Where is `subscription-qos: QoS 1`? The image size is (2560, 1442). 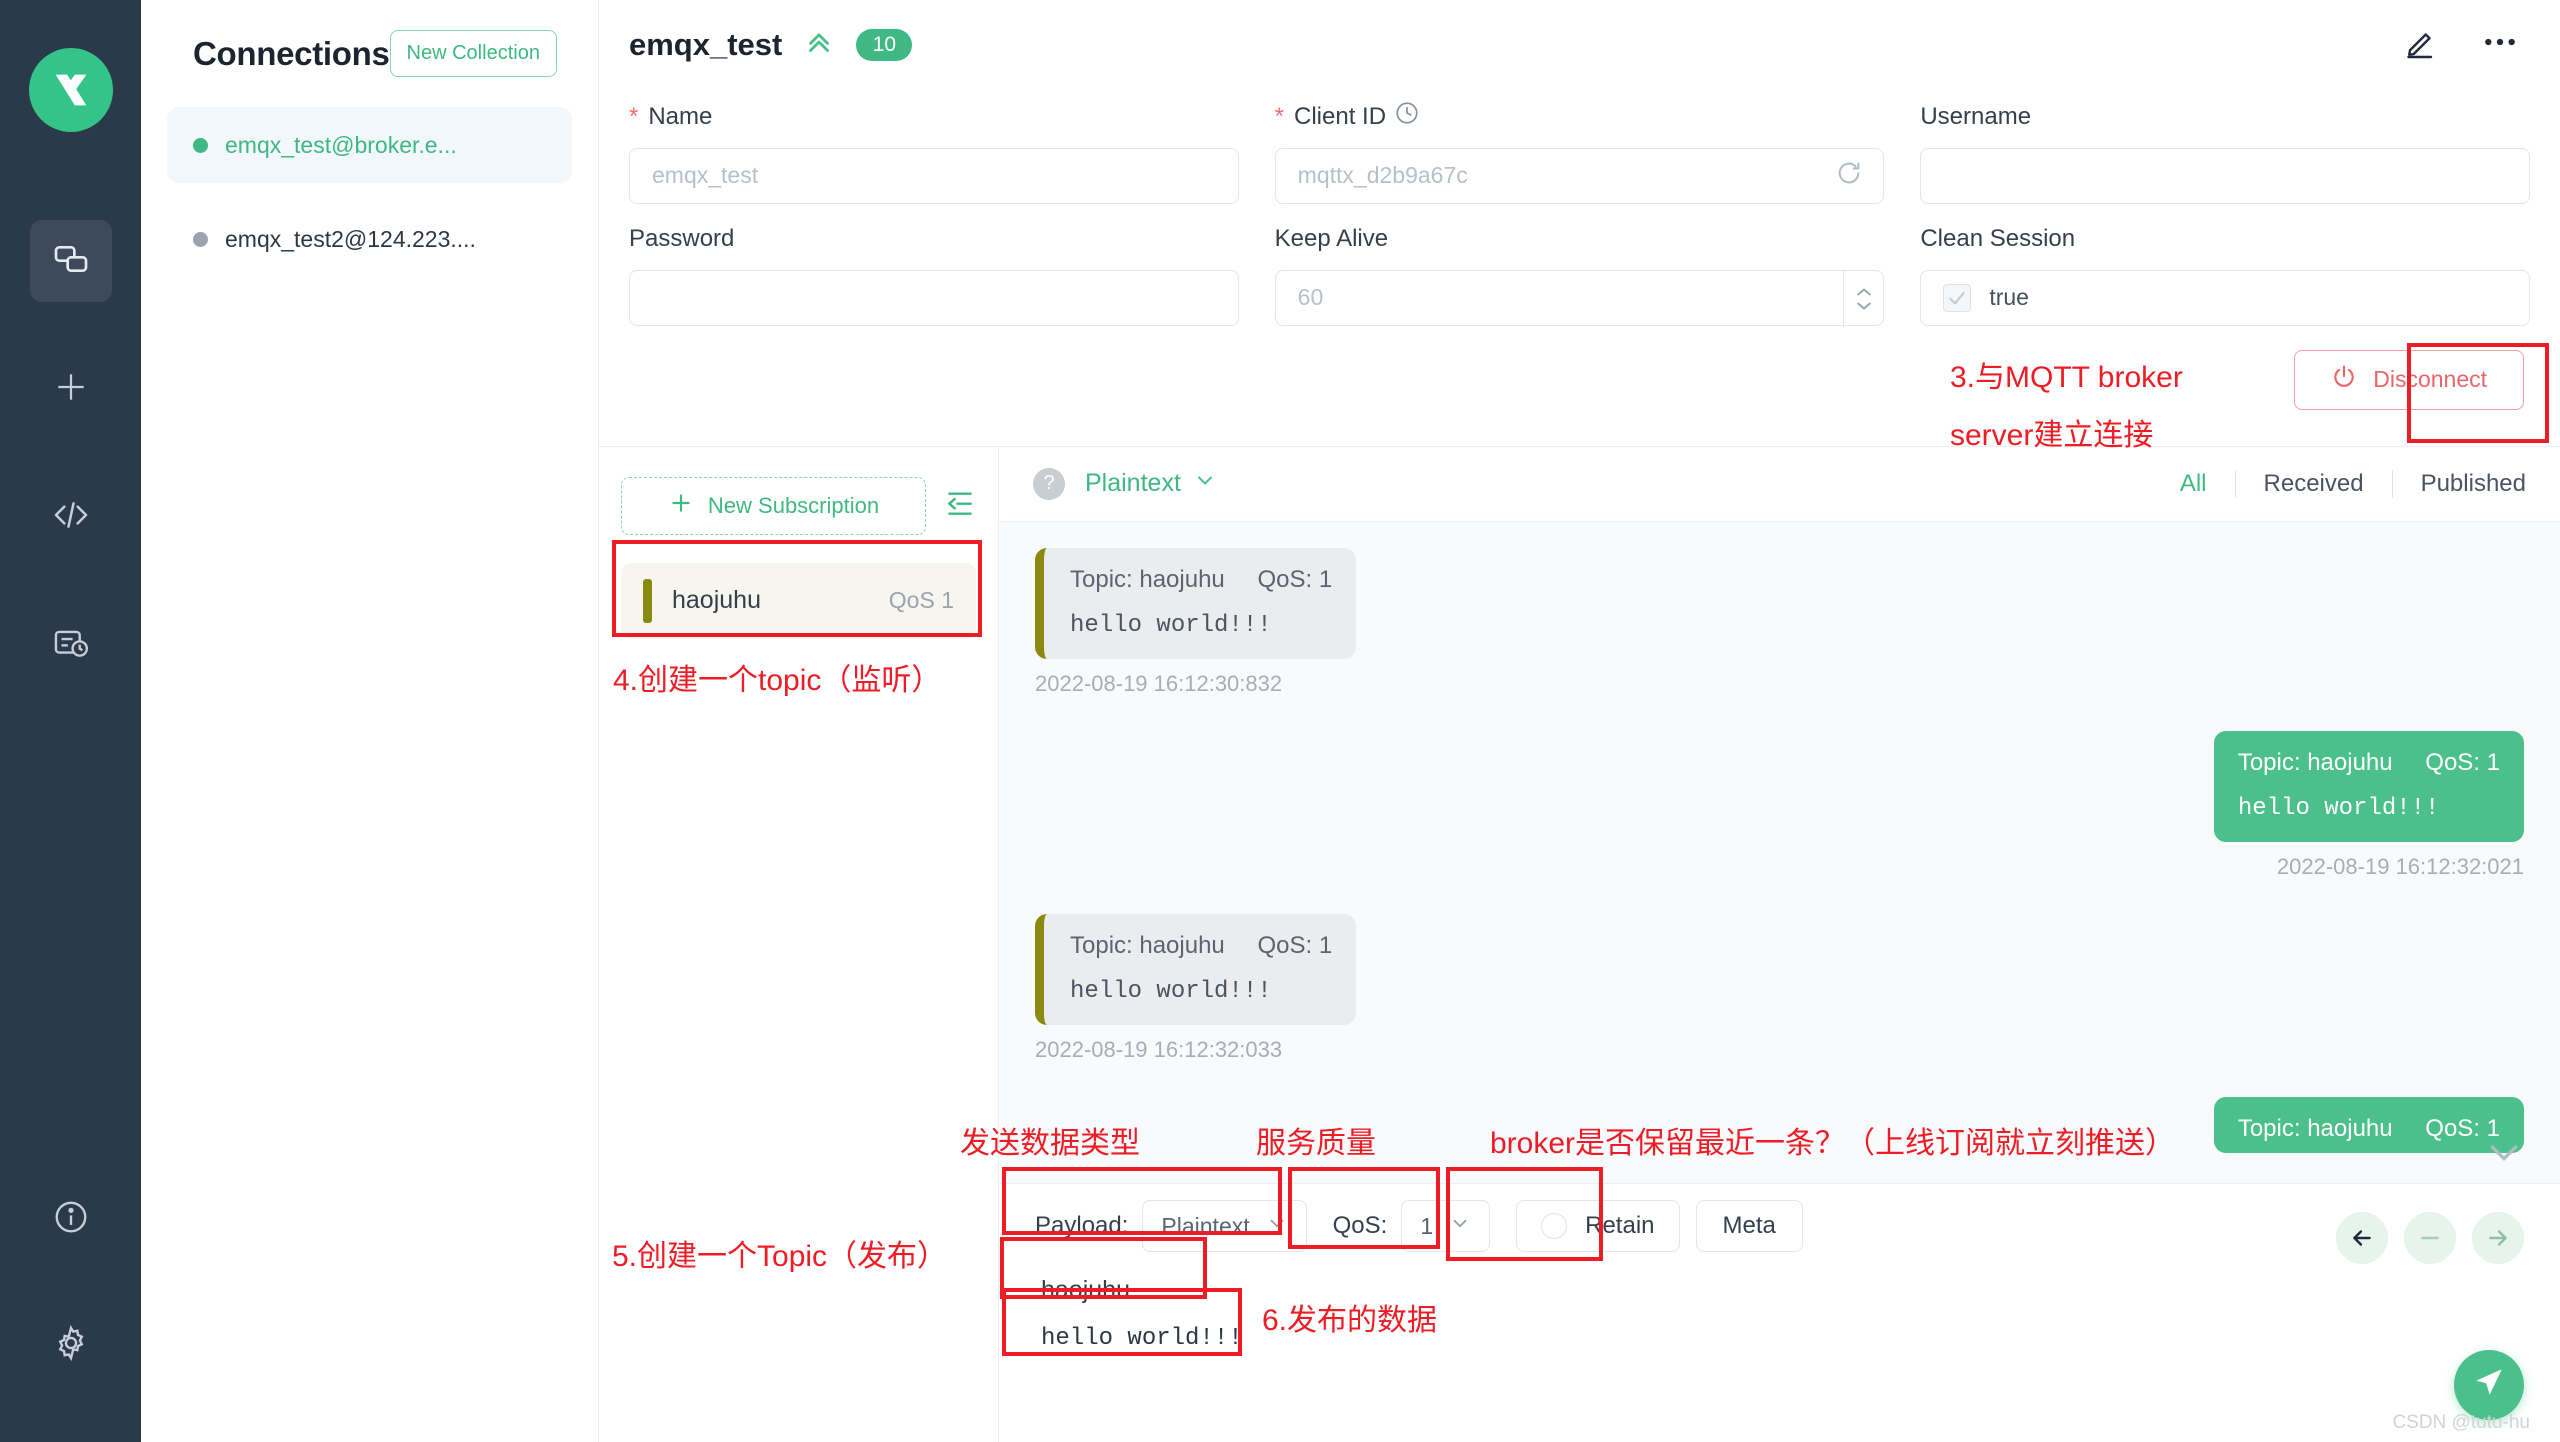
subscription-qos: QoS 1 is located at coordinates (921, 600).